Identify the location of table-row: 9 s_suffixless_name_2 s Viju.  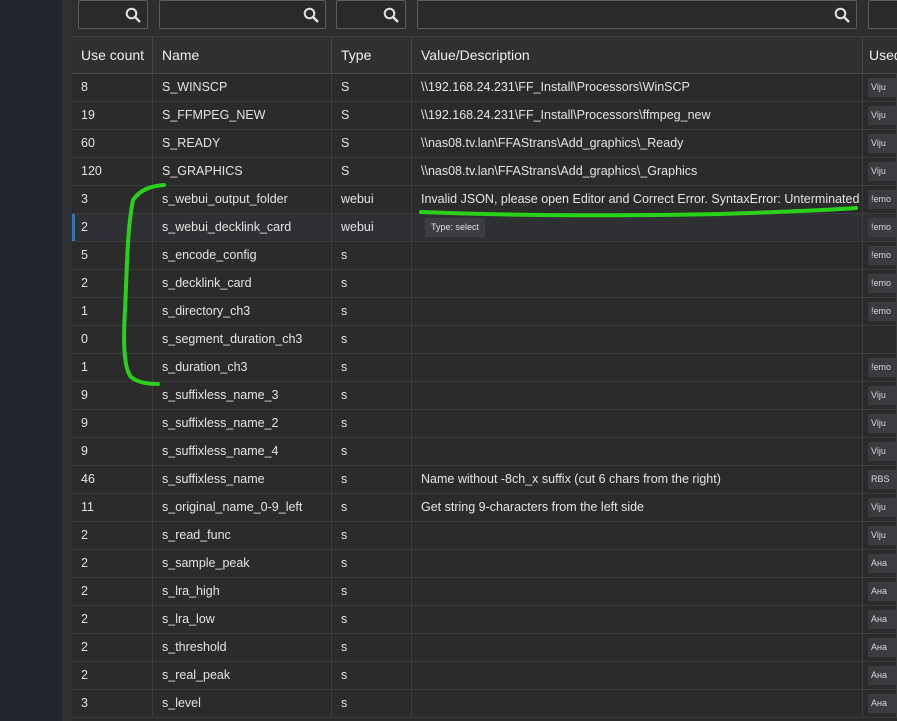
(484, 424).